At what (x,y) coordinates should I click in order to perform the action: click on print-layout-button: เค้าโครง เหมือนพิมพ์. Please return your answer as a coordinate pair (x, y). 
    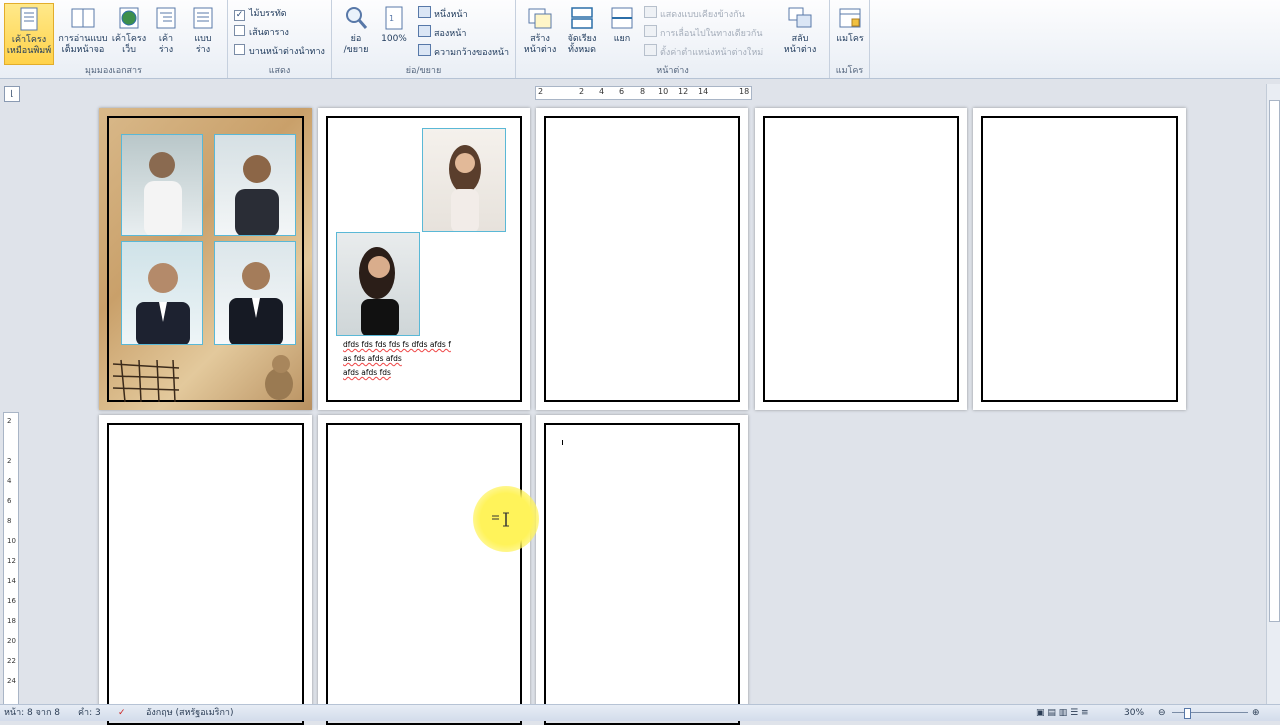
    Looking at the image, I should click on (29, 34).